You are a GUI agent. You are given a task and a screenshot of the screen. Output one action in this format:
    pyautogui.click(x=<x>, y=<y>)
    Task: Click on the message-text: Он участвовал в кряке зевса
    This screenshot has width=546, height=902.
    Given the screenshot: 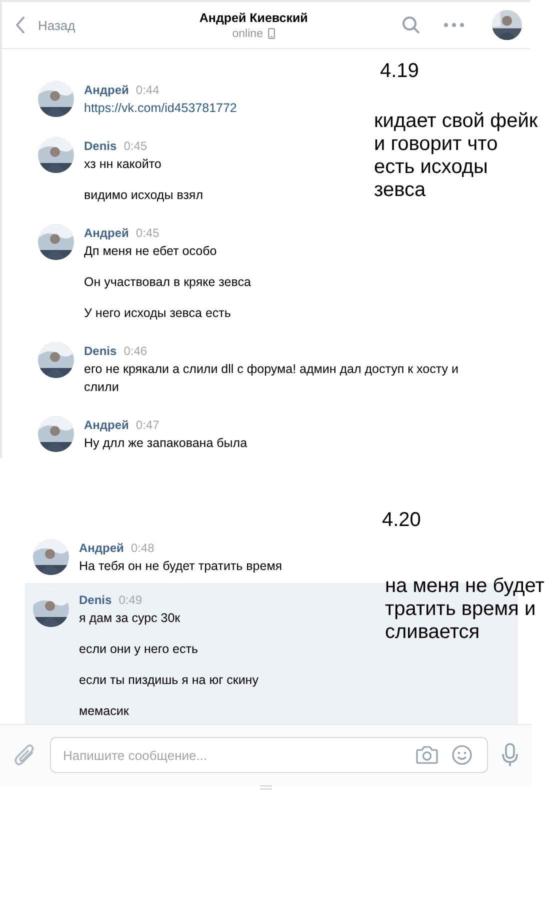 What is the action you would take?
    pyautogui.click(x=167, y=282)
    